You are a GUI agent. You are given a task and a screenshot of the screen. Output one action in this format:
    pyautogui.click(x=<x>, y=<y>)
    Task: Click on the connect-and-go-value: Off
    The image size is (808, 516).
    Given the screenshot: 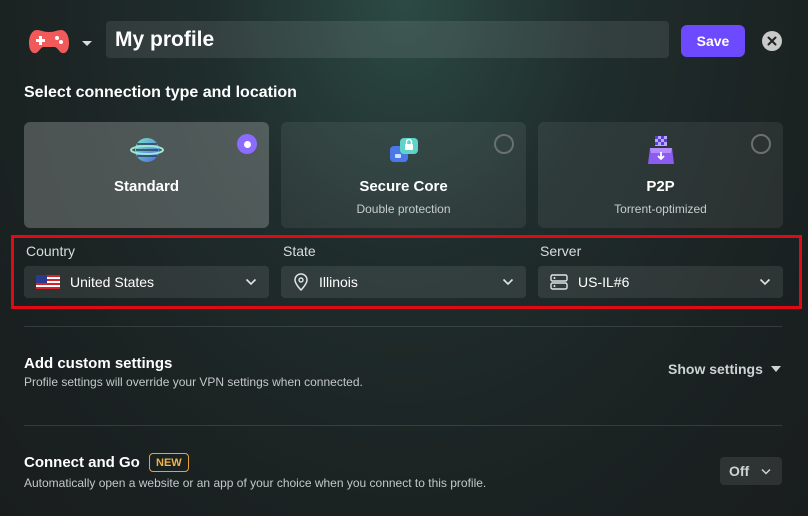 What is the action you would take?
    pyautogui.click(x=739, y=471)
    